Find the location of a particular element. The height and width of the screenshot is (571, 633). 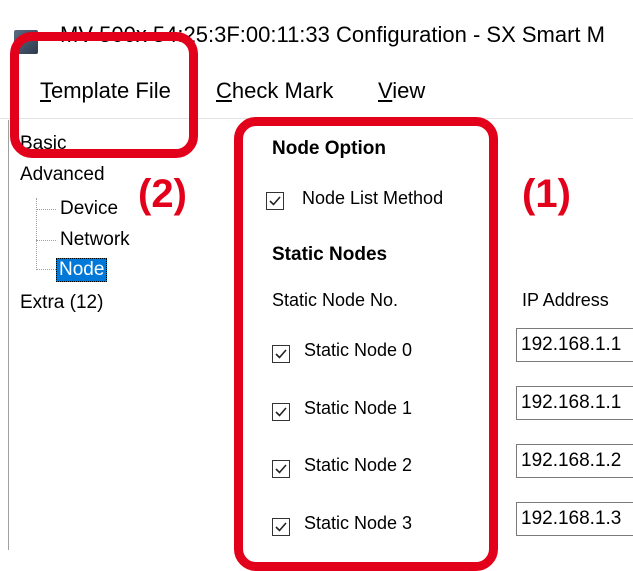

menu-check-mark-label: heck Mark is located at coordinates (282, 90).